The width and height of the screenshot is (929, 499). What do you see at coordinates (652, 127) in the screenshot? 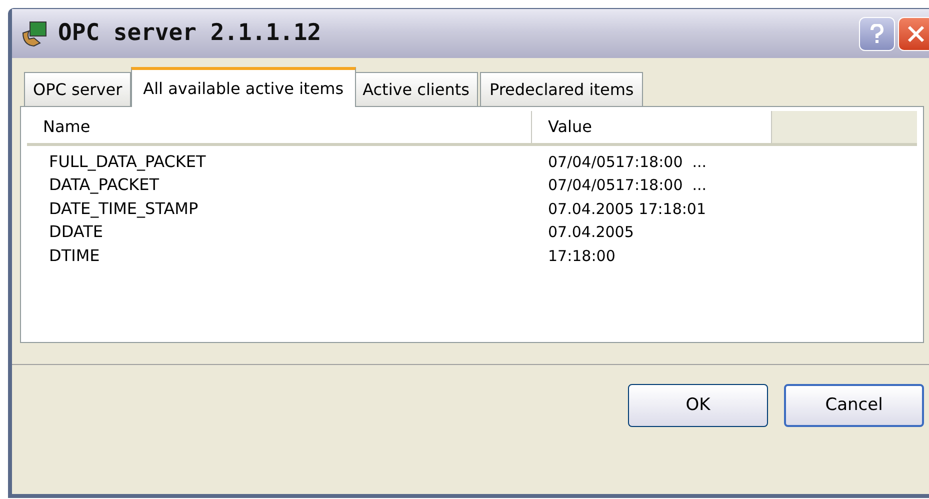
I see `column-header: Value` at bounding box center [652, 127].